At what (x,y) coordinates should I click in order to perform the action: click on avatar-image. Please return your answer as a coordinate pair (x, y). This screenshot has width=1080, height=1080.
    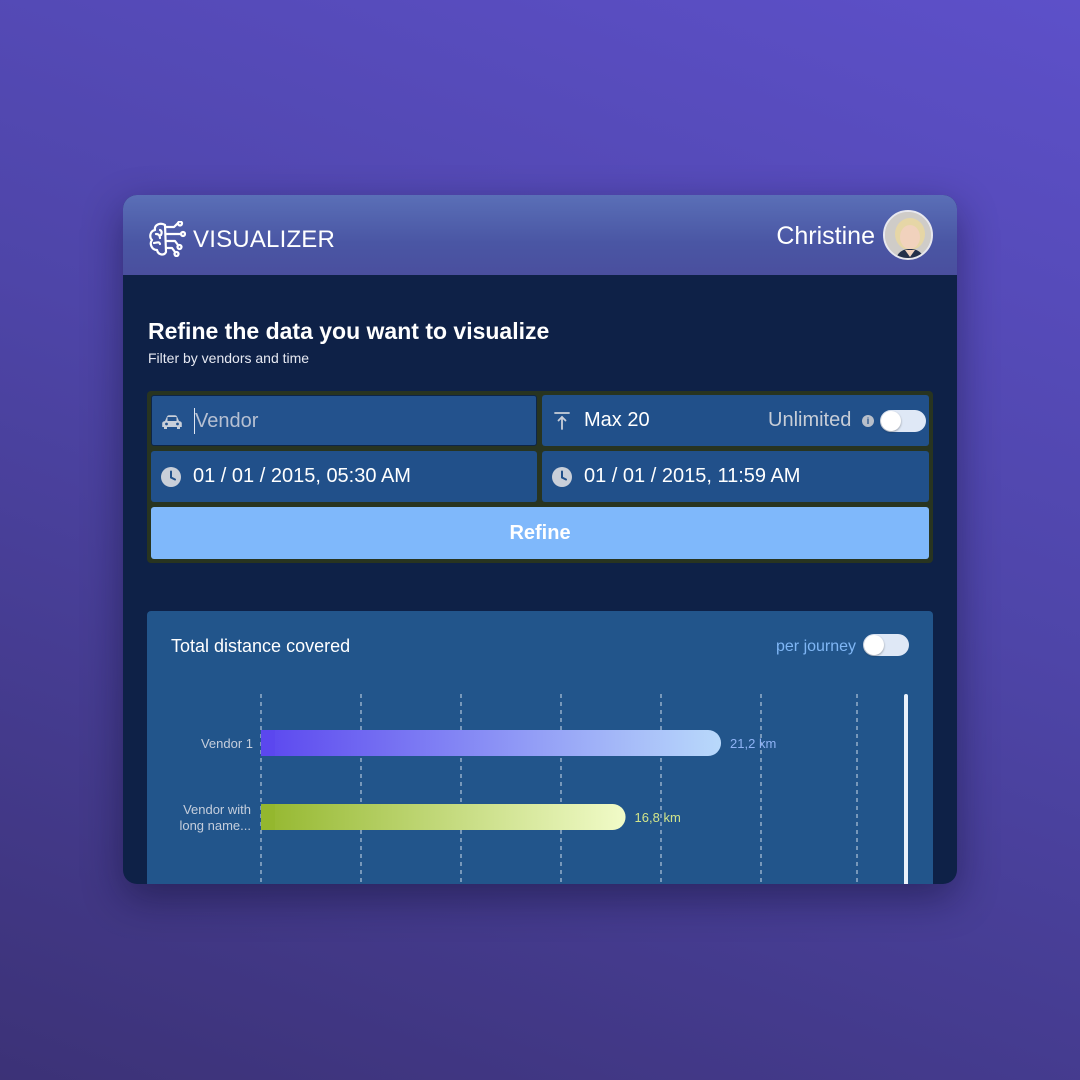
    Looking at the image, I should click on (908, 235).